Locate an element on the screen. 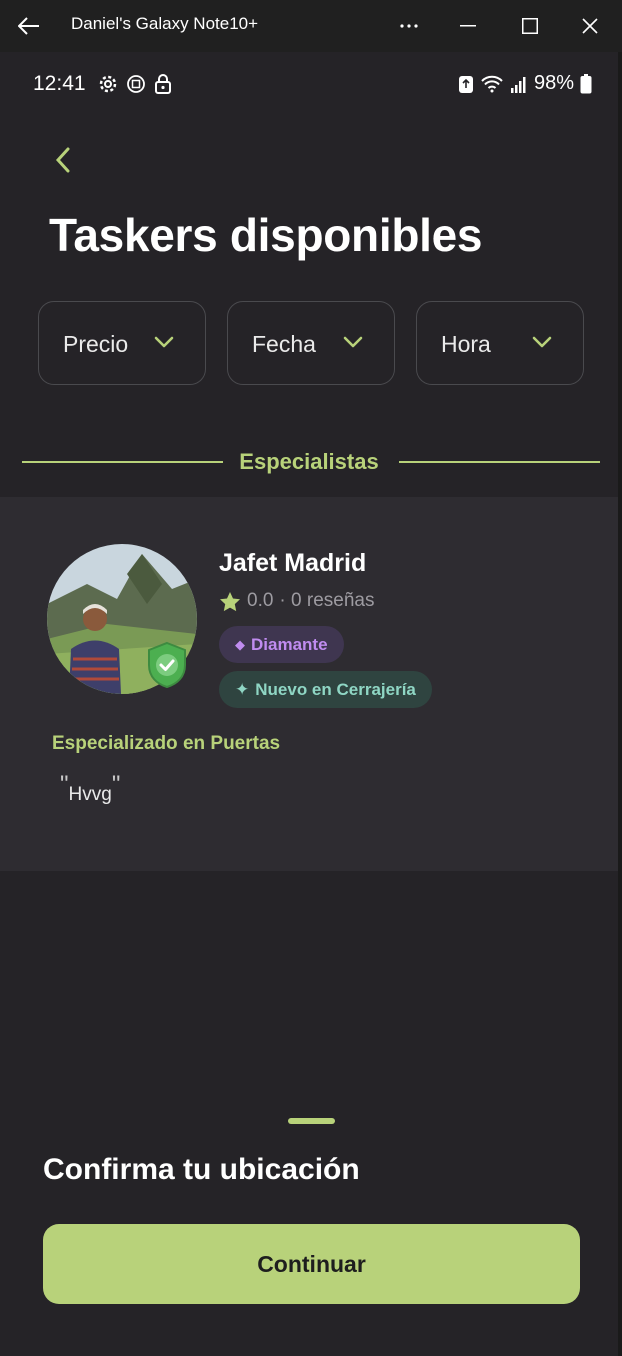  reviews-count: · 0 reseñas is located at coordinates (327, 600).